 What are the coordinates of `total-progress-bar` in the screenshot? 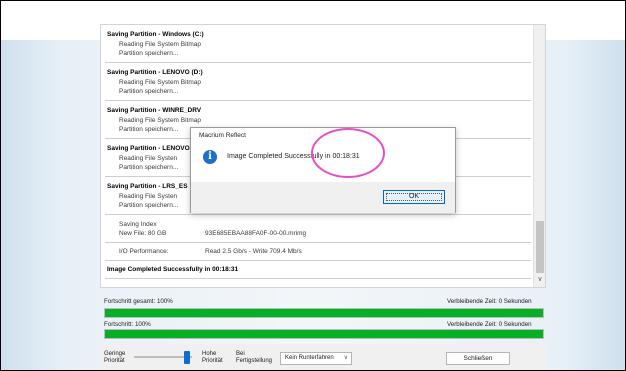 It's located at (324, 313).